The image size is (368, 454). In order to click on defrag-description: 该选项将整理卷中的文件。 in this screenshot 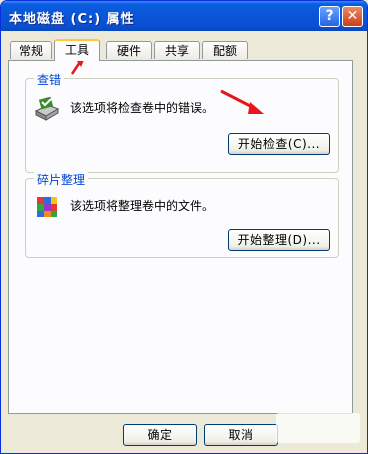, I will do `click(142, 206)`.